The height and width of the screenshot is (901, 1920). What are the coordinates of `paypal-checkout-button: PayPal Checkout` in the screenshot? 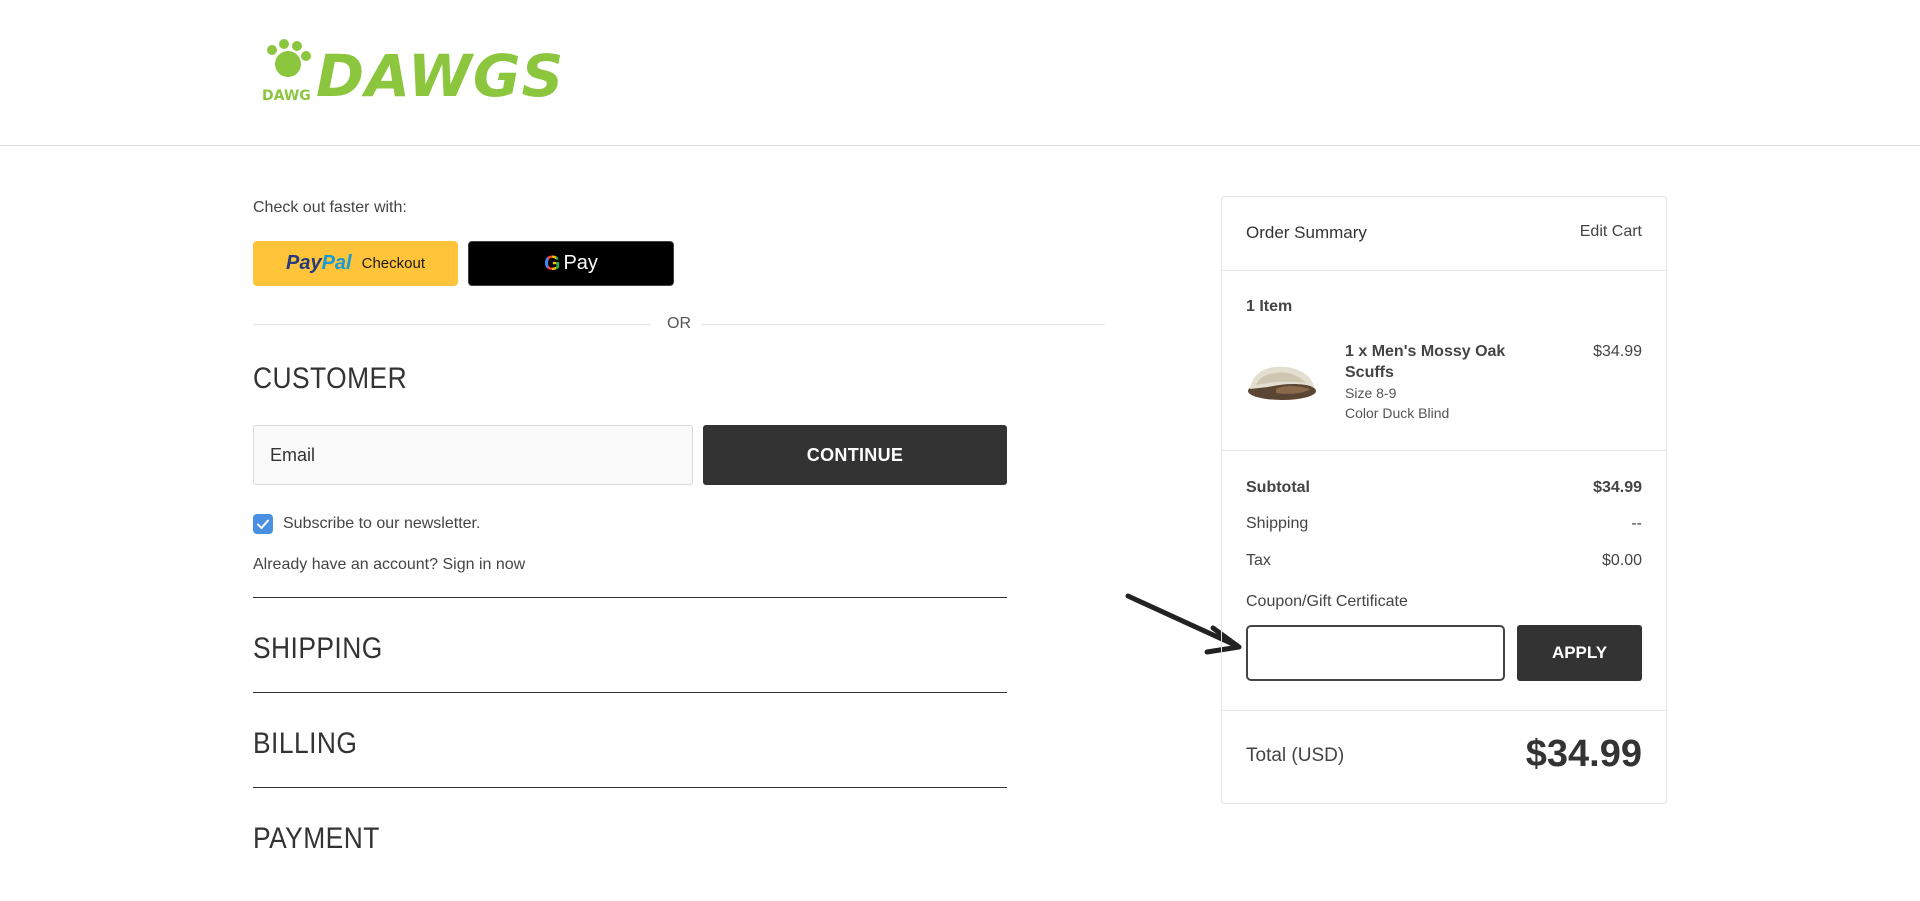 It's located at (355, 263).